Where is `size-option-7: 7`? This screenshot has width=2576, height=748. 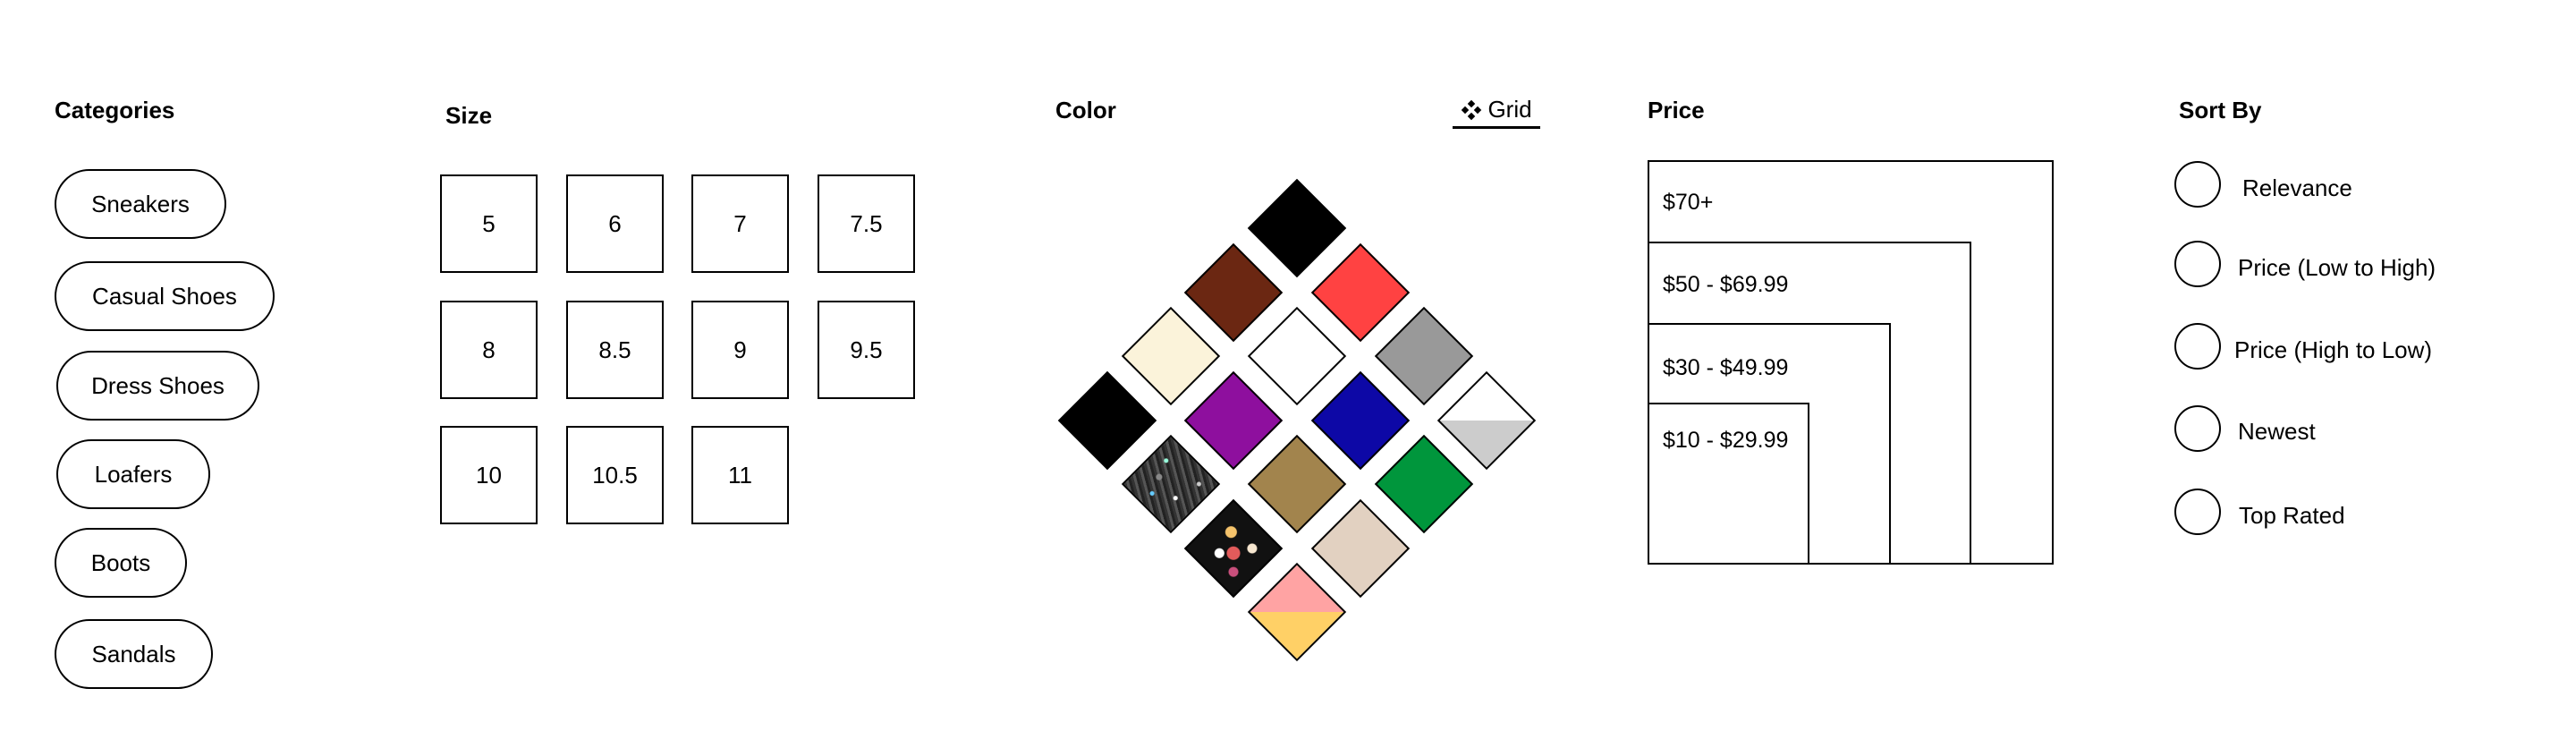
size-option-7: 7 is located at coordinates (740, 224).